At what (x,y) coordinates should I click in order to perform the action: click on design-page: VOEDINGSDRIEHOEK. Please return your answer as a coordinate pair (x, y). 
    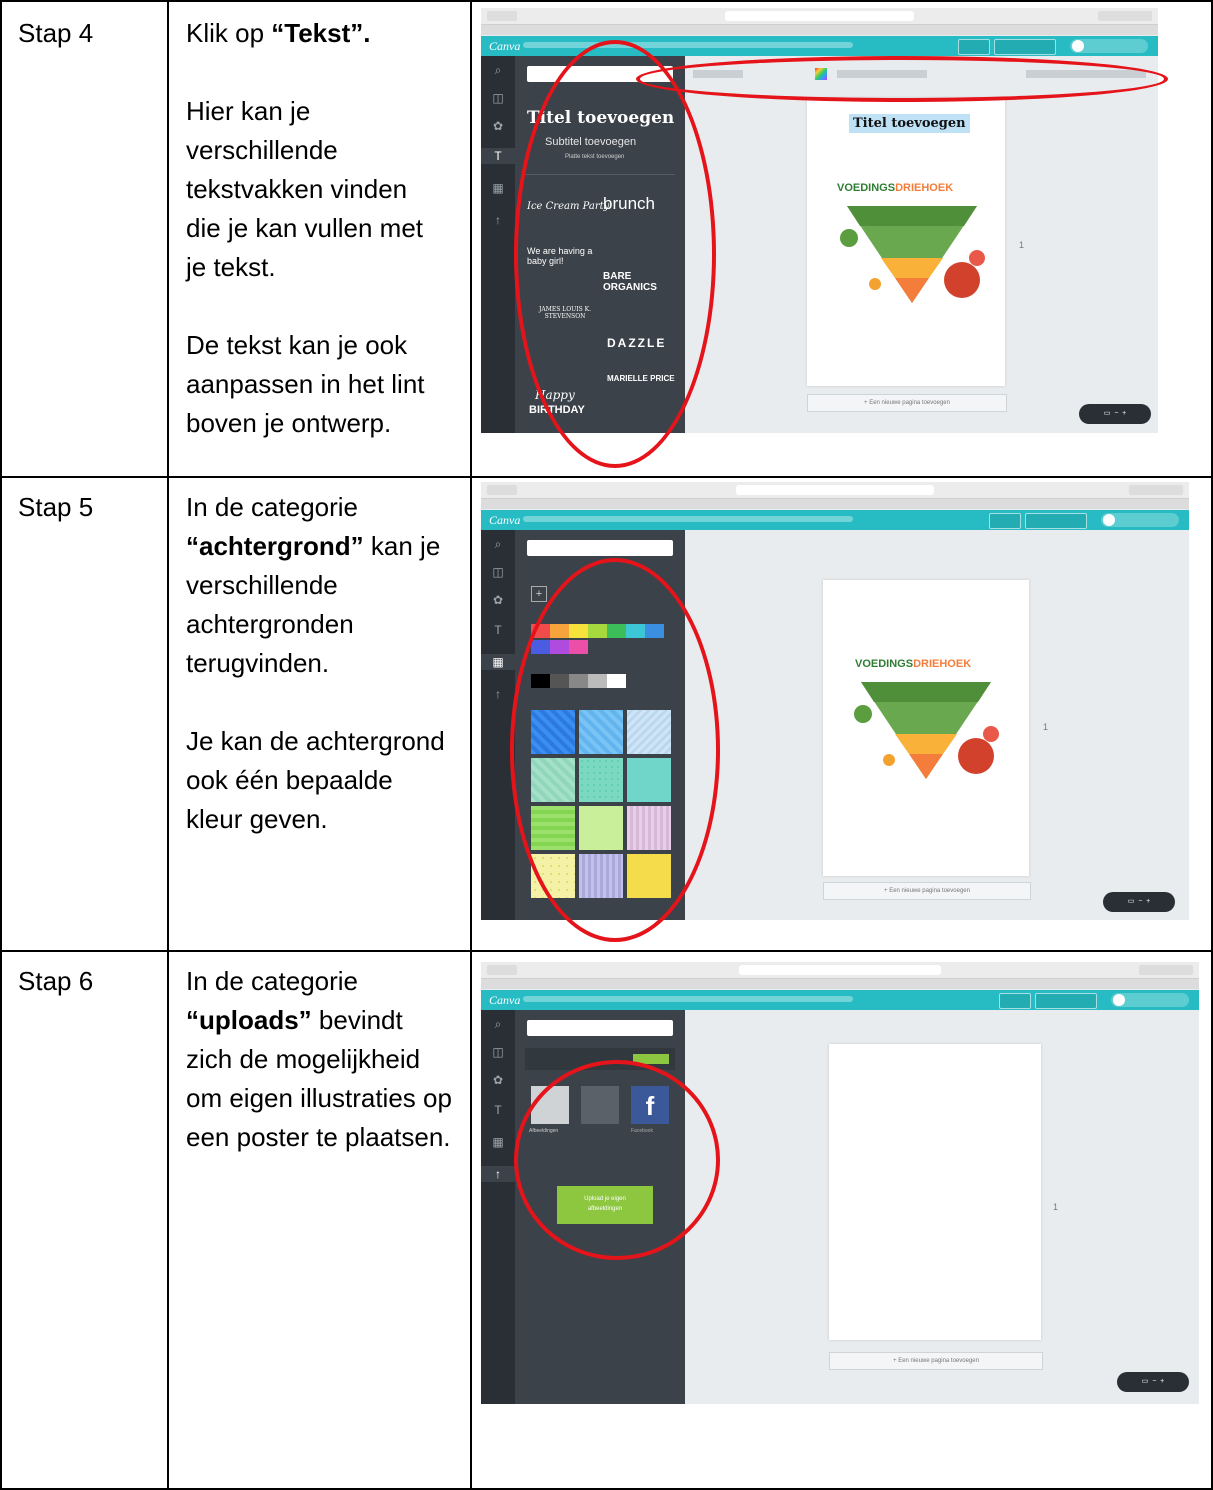
    Looking at the image, I should click on (926, 728).